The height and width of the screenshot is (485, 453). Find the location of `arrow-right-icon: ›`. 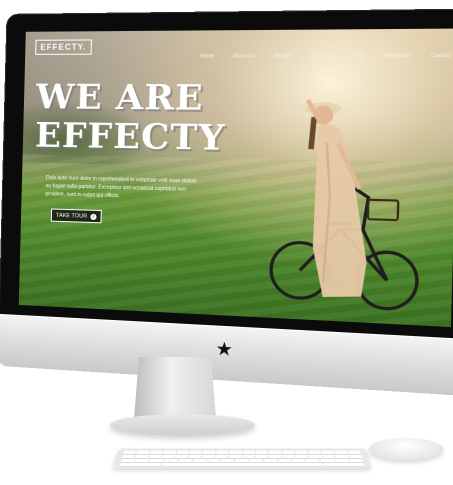

arrow-right-icon: › is located at coordinates (93, 216).